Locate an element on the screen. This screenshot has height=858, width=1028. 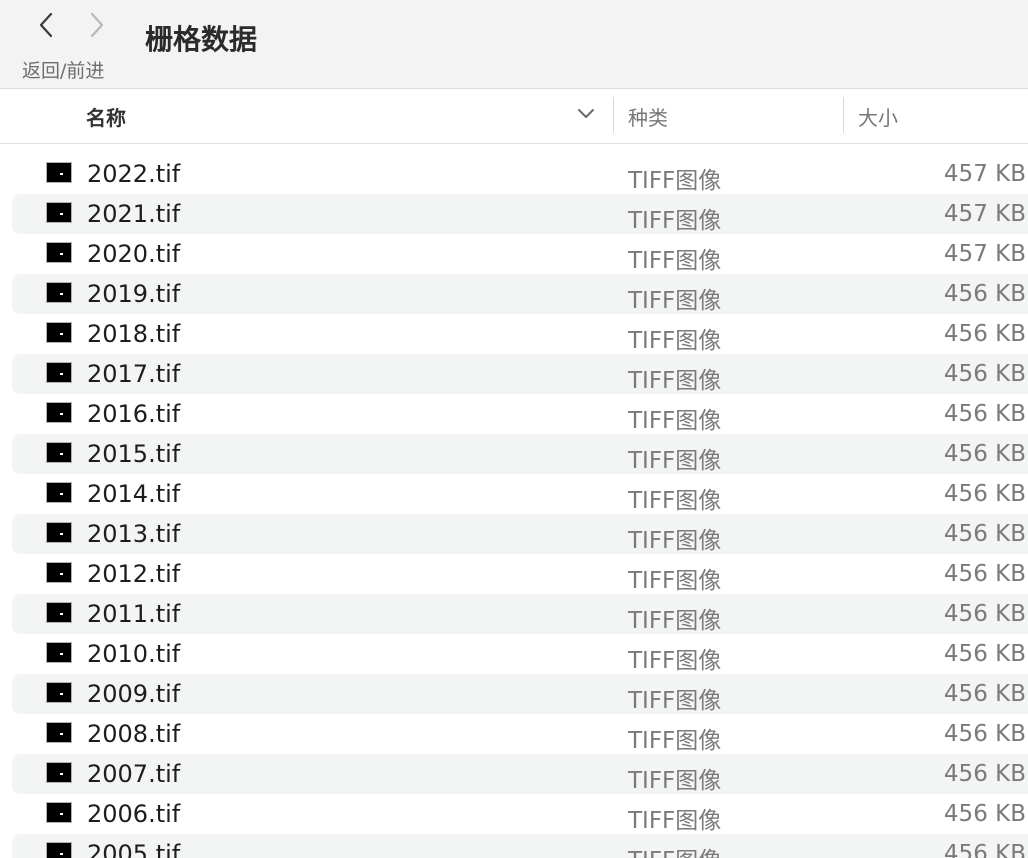
file-row: 2012.tif TIFF图像 456 KB is located at coordinates (520, 574).